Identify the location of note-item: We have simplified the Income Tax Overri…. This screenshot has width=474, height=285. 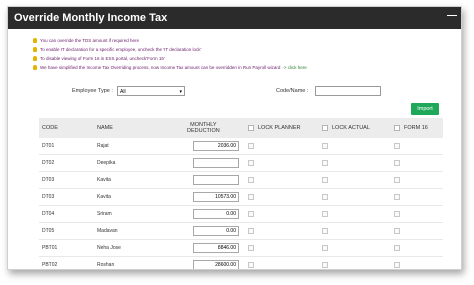
(170, 67).